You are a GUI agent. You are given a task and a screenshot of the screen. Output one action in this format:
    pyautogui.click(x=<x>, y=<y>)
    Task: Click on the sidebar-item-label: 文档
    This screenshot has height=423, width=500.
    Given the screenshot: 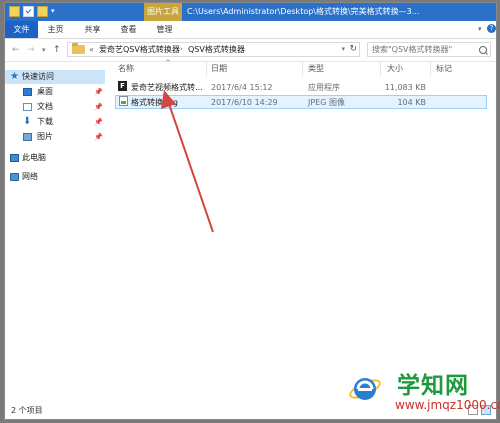 What is the action you would take?
    pyautogui.click(x=45, y=106)
    